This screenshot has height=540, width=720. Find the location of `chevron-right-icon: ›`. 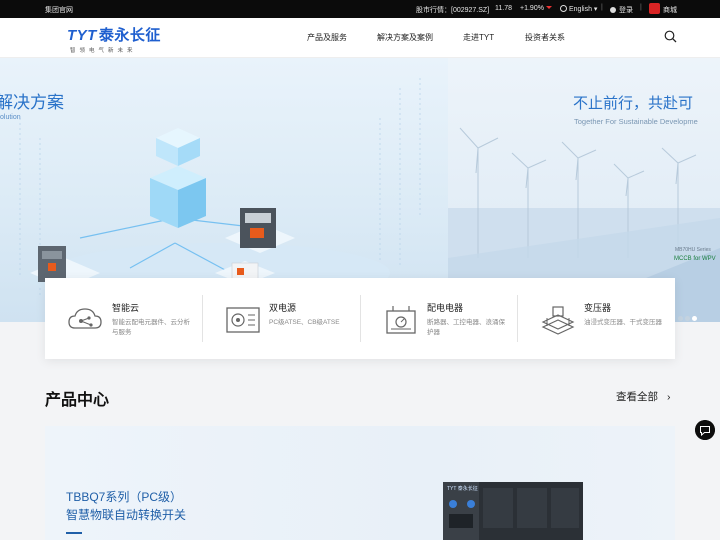

chevron-right-icon: › is located at coordinates (669, 397).